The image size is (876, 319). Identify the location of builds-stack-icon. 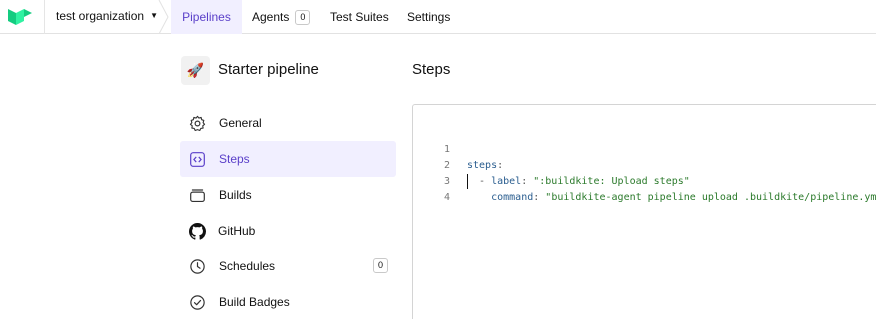
(197, 196).